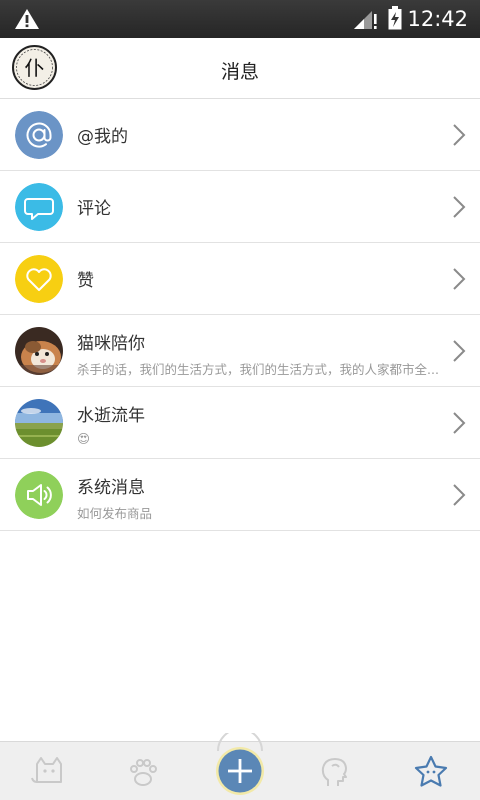 This screenshot has height=800, width=480. I want to click on list-item-at-me: @我的, so click(240, 135).